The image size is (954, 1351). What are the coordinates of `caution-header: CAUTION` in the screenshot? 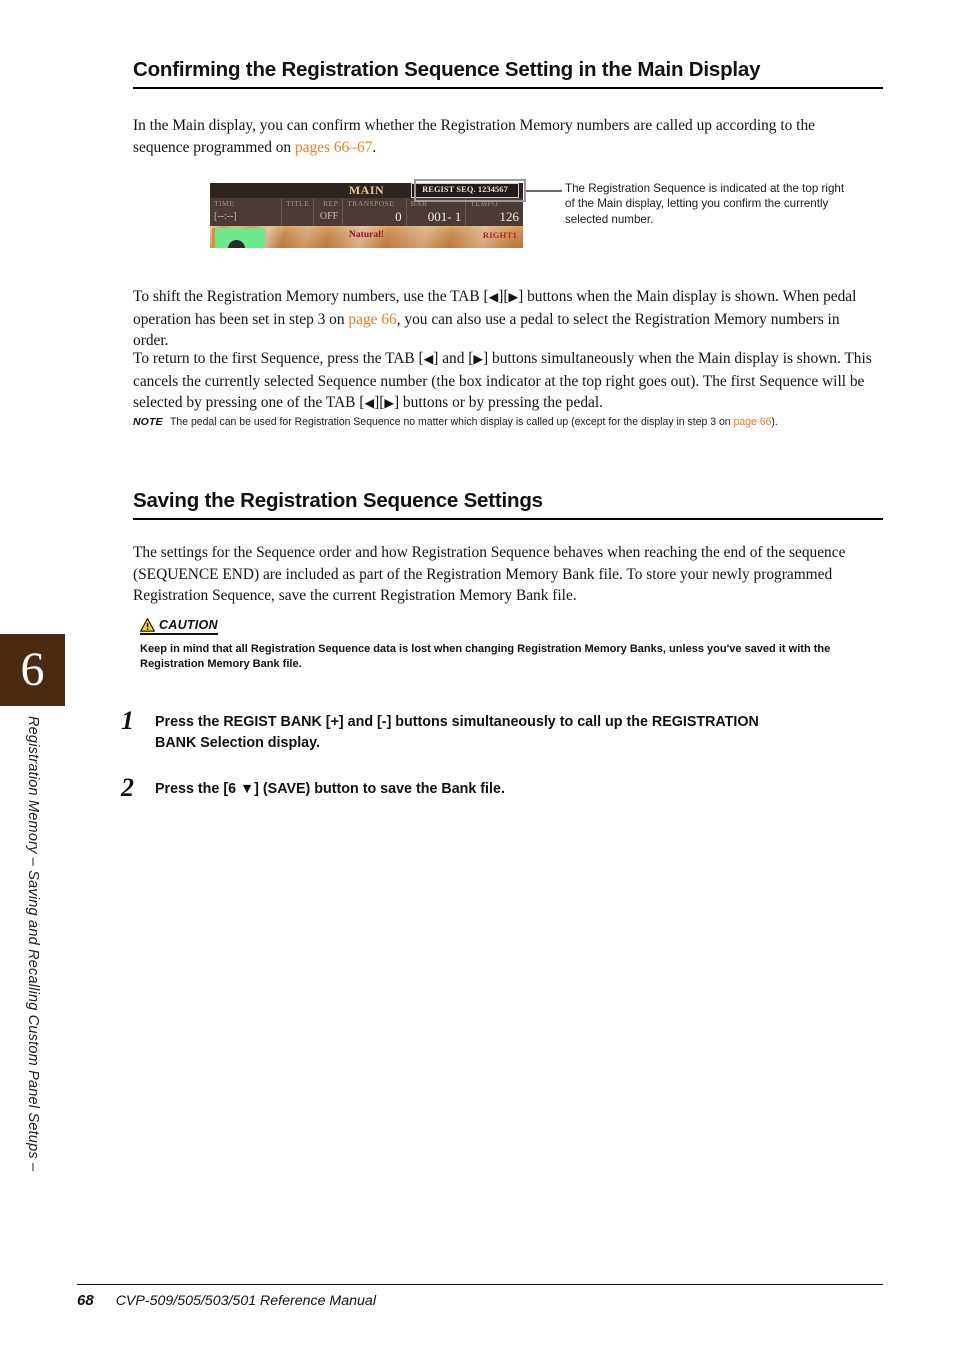 It's located at (179, 626).